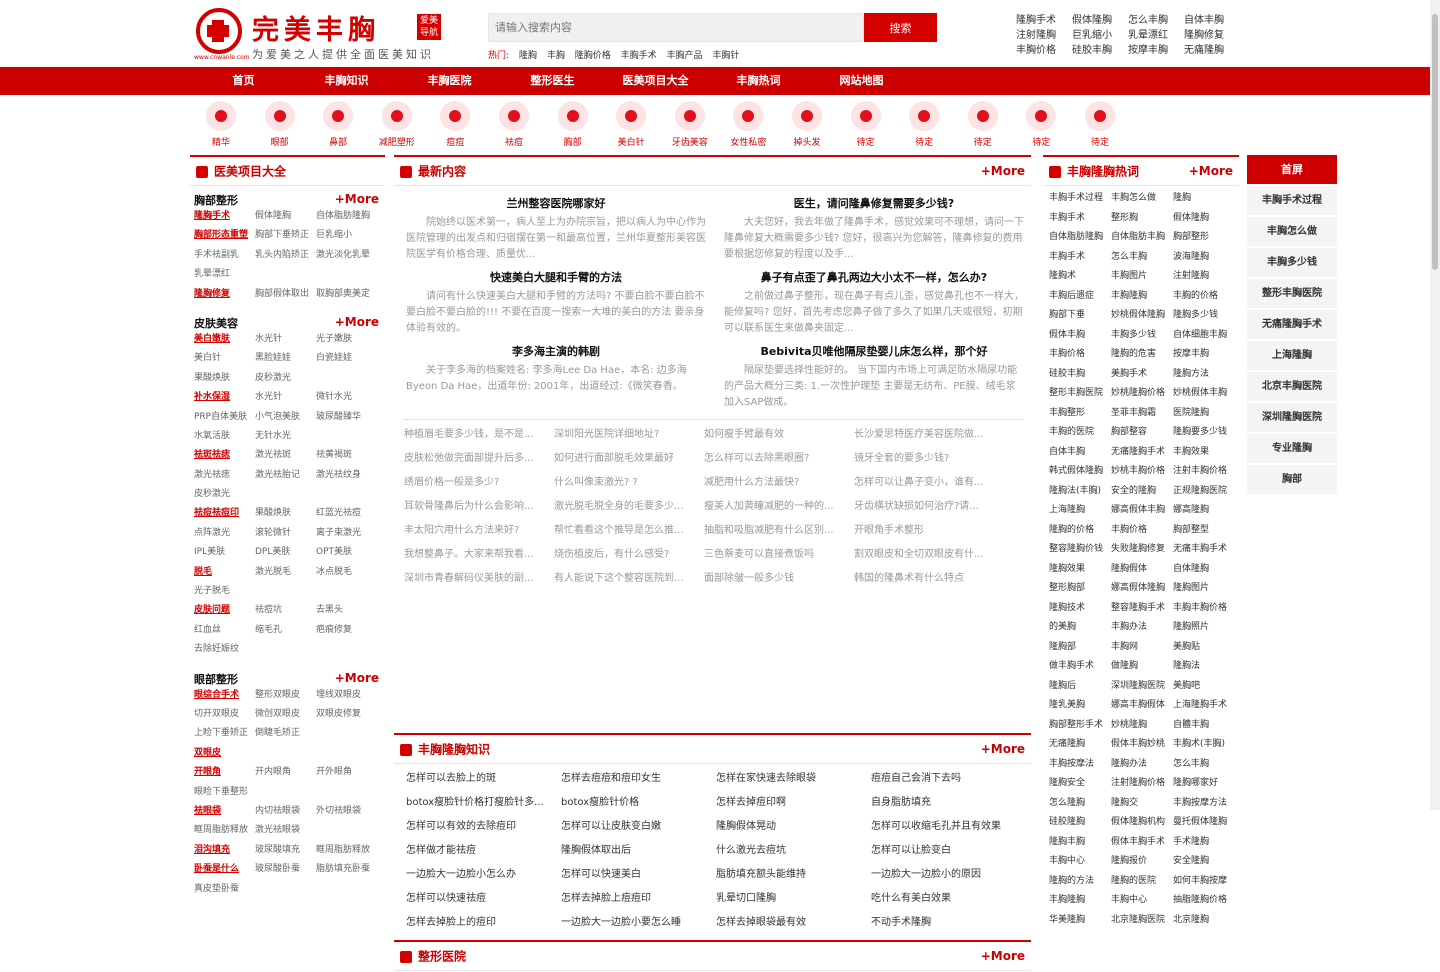  I want to click on hotword-link: 丰胸按摩方法, so click(1204, 803).